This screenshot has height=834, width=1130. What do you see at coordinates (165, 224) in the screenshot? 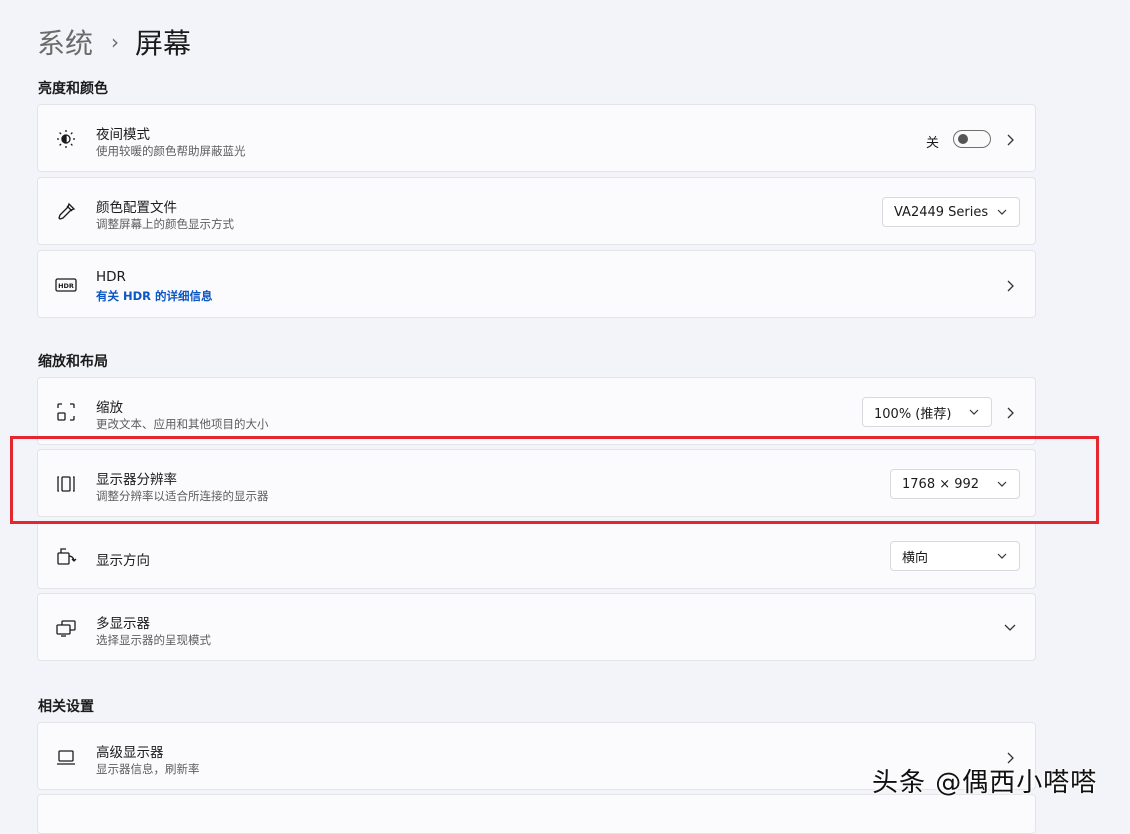
I see `color-profile-subtitle: 调整屏幕上的颜色显示方式` at bounding box center [165, 224].